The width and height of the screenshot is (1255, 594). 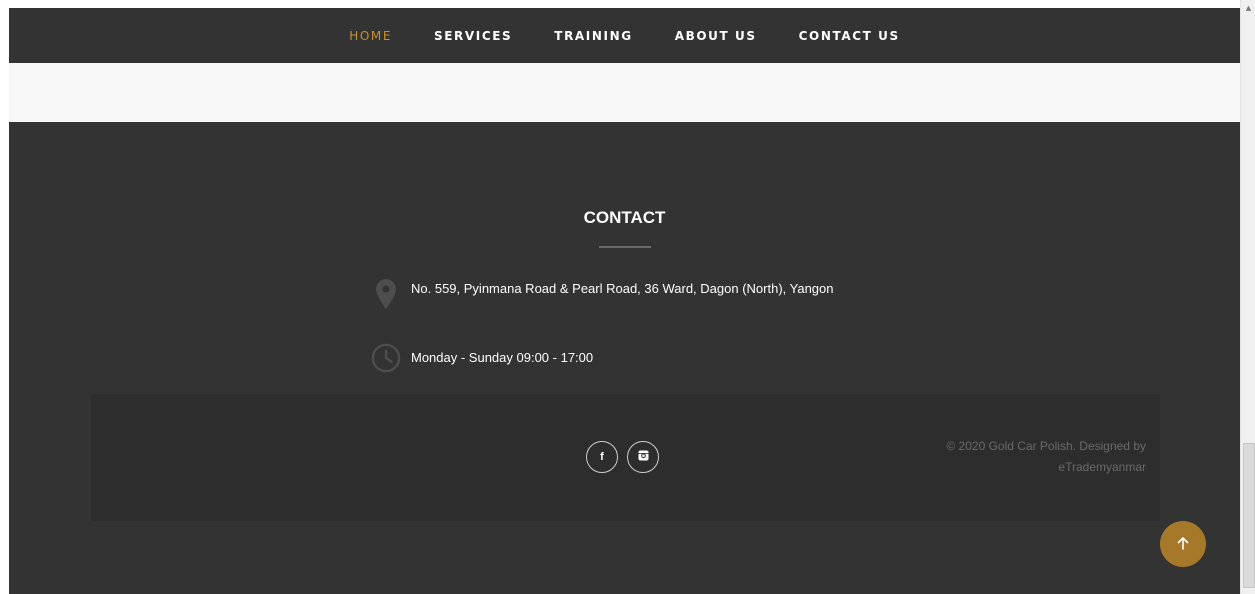 I want to click on left-strip, so click(x=4, y=297).